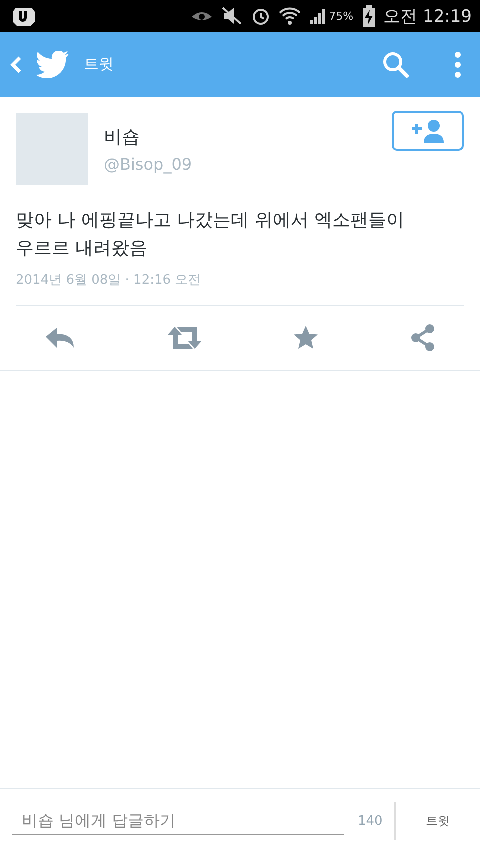 This screenshot has width=480, height=853. What do you see at coordinates (341, 16) in the screenshot?
I see `battery-percent: 75%` at bounding box center [341, 16].